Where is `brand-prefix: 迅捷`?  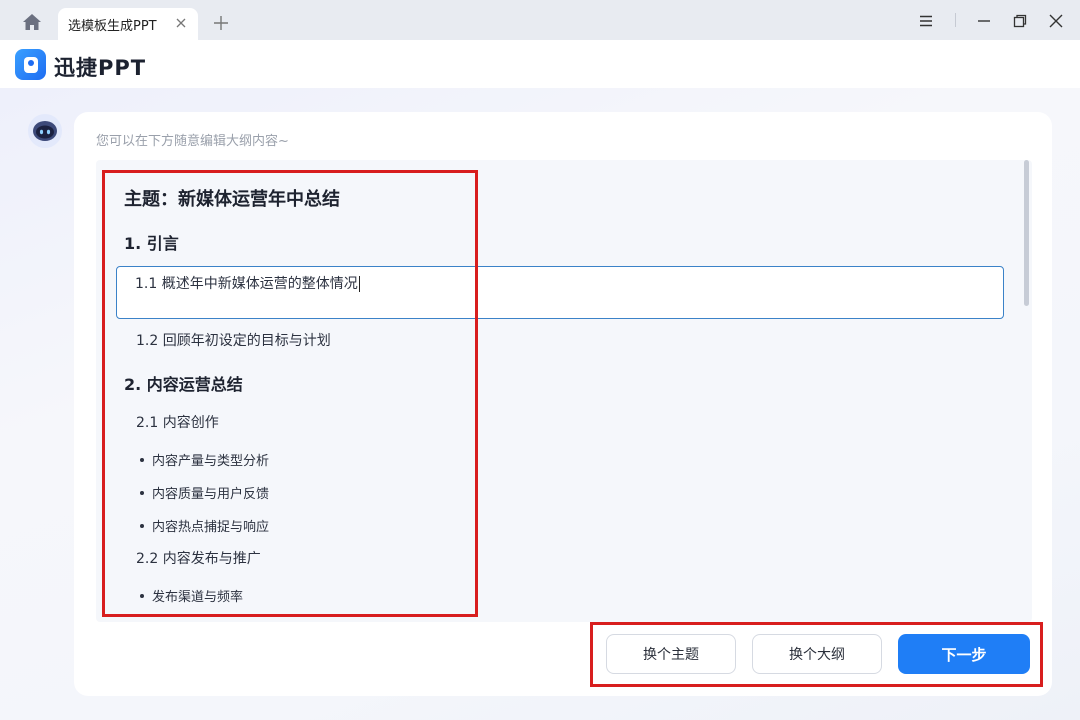
brand-prefix: 迅捷 is located at coordinates (76, 68).